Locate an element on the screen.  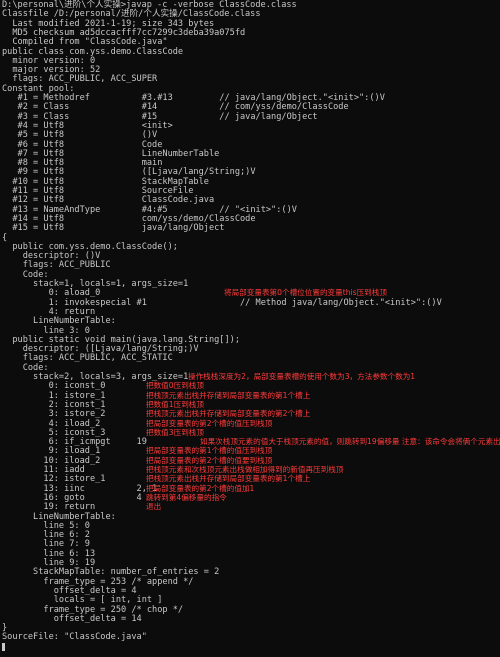
terminal-line: SourceFile: "ClassCode.java" is located at coordinates (74, 637).